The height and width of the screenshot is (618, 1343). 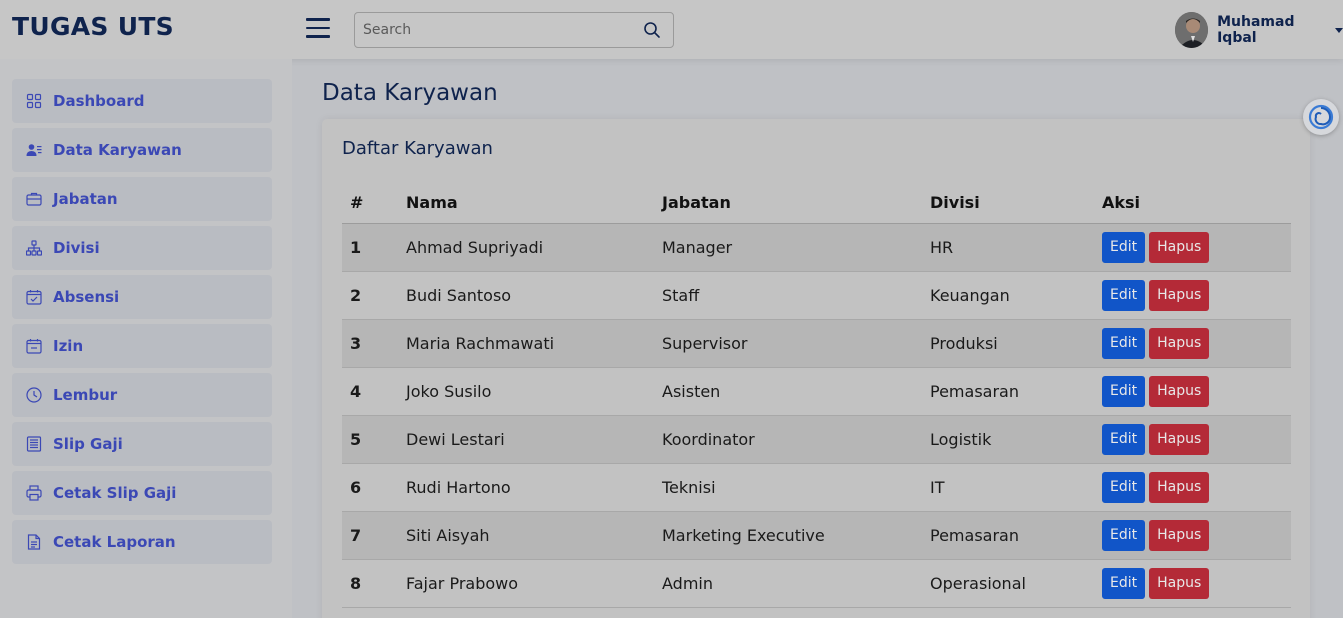 I want to click on table-row: 8 Fajar Prabowo Admin Operasional Edit Hapus, so click(x=816, y=583).